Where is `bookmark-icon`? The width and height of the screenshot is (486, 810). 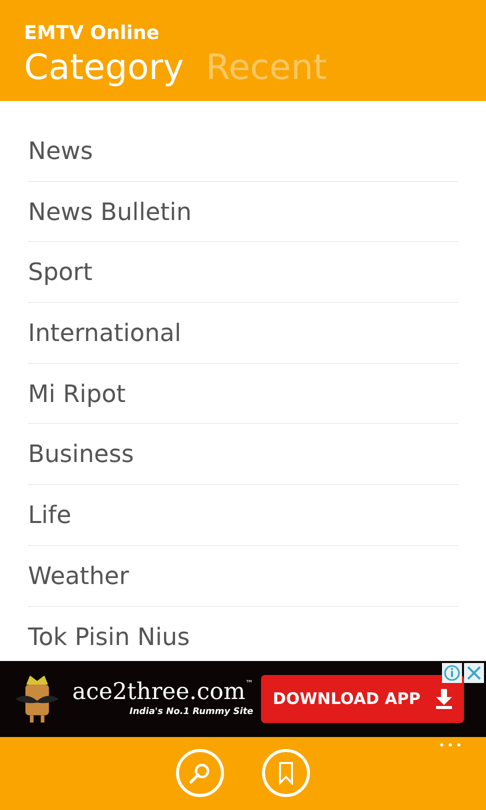
bookmark-icon is located at coordinates (286, 773).